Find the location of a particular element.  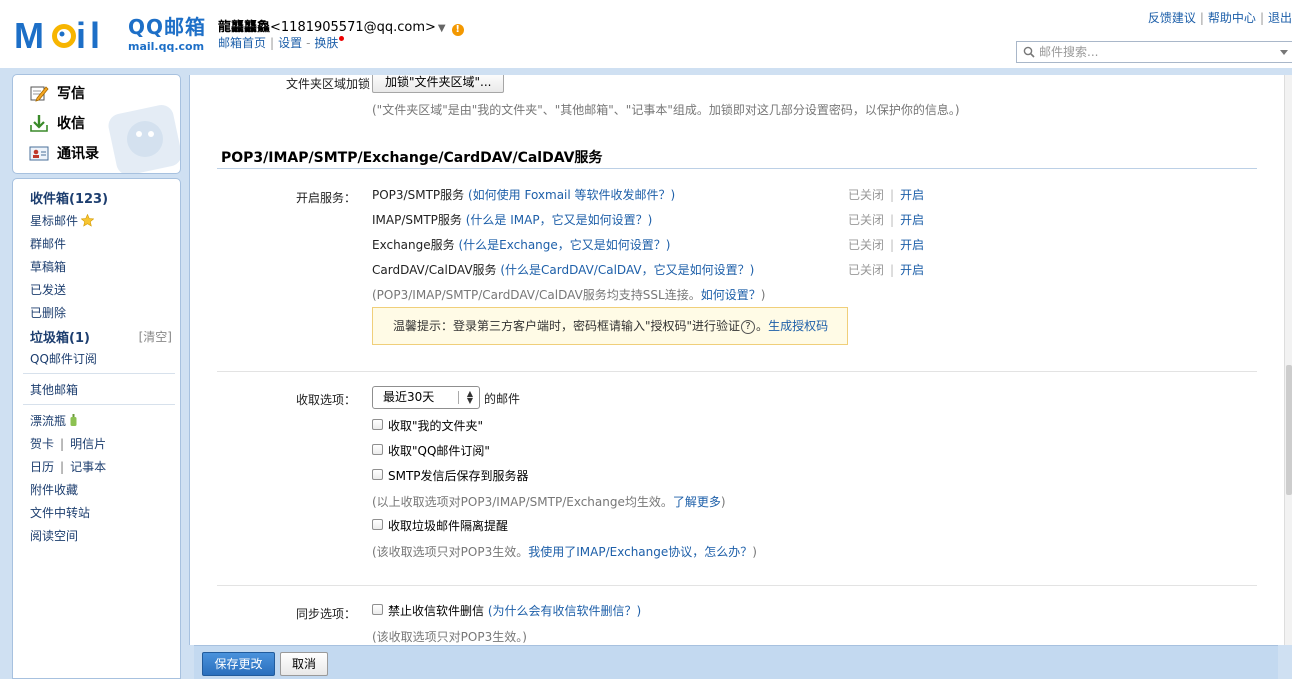

why-delete-help-link: (为什么会有收信软件删信？) is located at coordinates (564, 611).